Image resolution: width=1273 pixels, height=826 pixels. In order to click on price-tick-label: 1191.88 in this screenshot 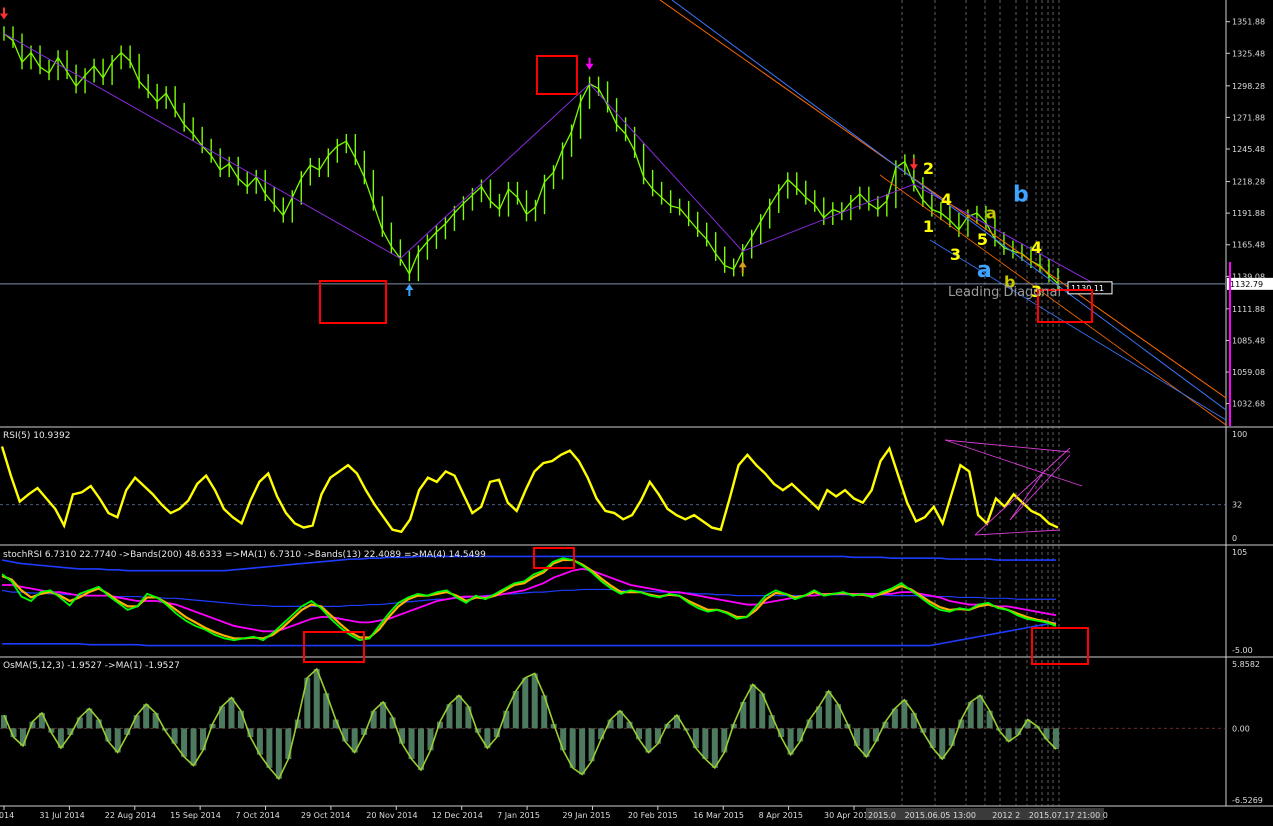, I will do `click(1248, 213)`.